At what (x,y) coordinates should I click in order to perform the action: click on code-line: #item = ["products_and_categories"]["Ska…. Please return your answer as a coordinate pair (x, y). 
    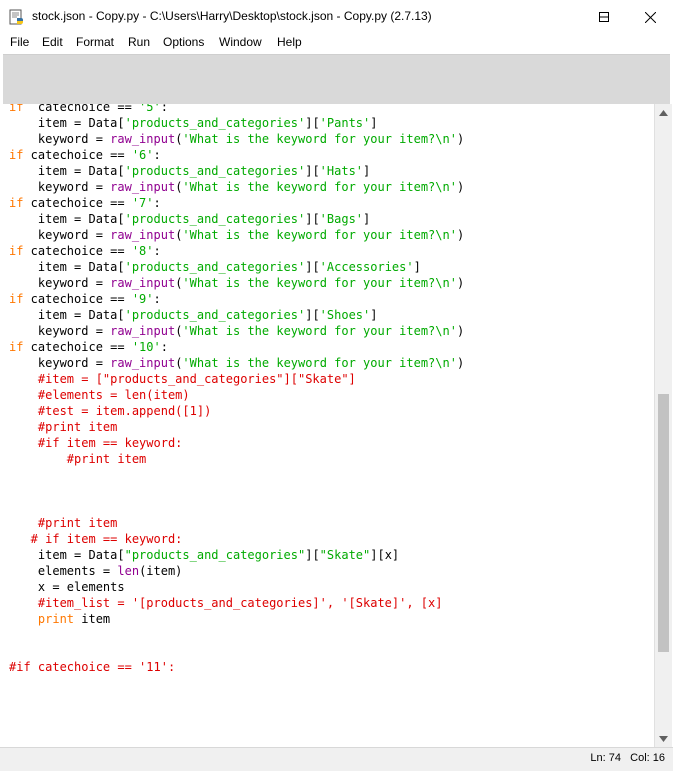
    Looking at the image, I should click on (236, 379).